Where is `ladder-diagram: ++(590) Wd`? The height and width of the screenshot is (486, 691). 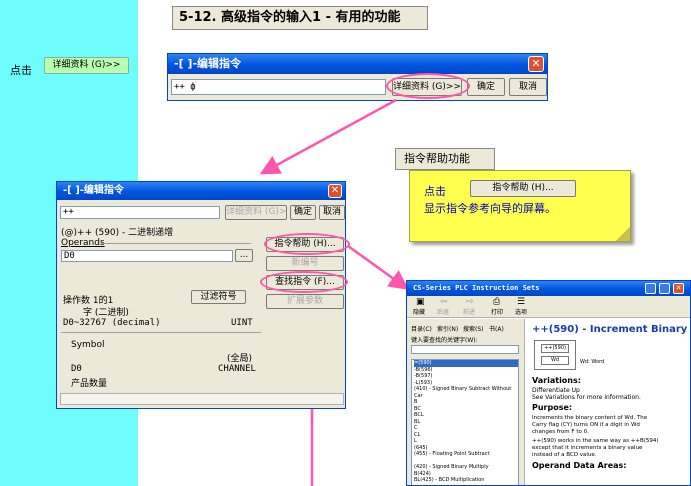 ladder-diagram: ++(590) Wd is located at coordinates (555, 355).